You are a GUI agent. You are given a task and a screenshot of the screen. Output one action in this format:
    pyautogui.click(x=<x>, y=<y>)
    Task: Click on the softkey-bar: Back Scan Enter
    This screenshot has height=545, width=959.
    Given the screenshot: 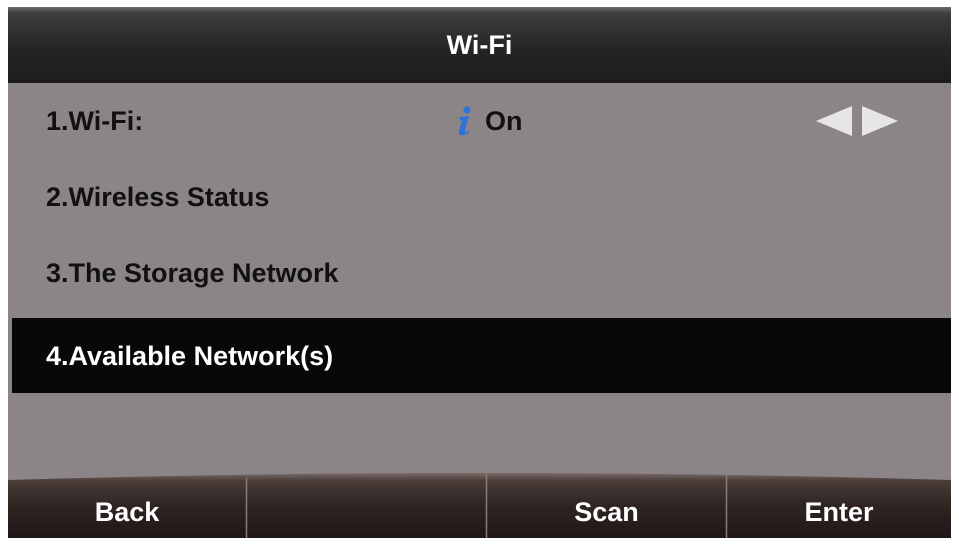 What is the action you would take?
    pyautogui.click(x=479, y=505)
    